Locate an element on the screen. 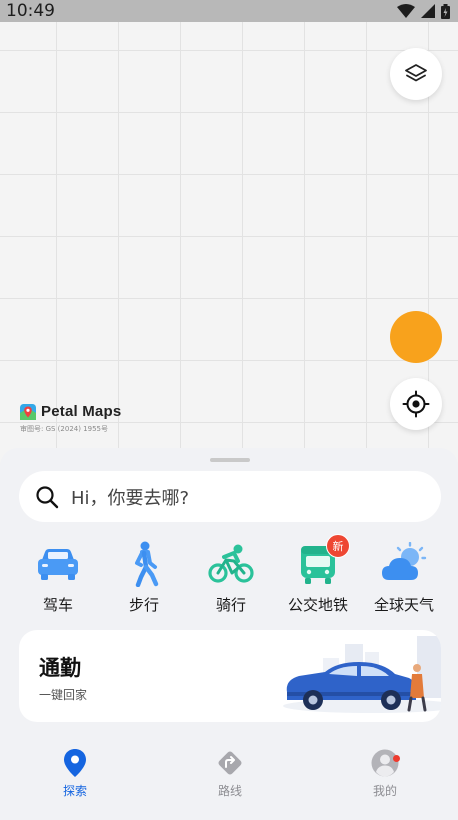  petal-maps-pin-icon is located at coordinates (28, 411).